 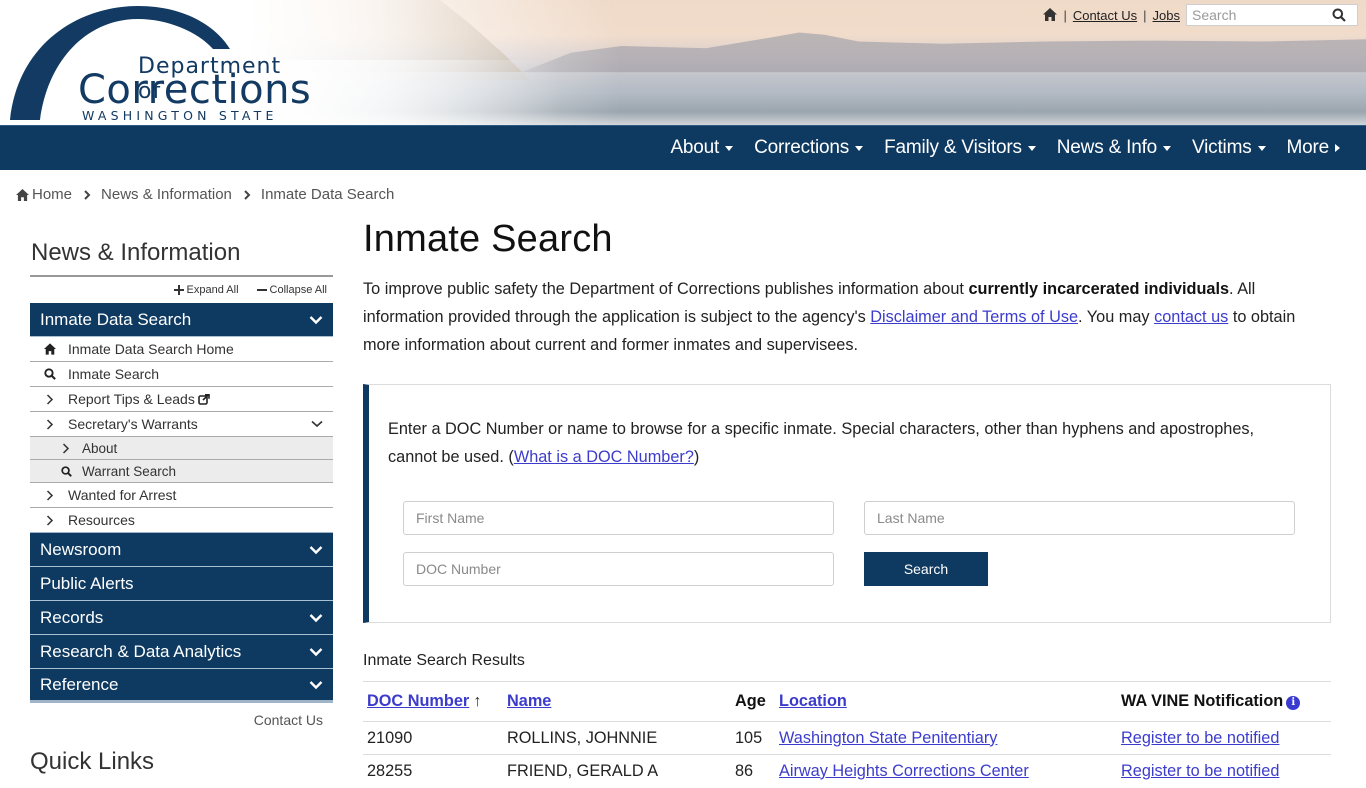 I want to click on sidebar-section-inmate-data-search: Inmate Data Search, so click(x=181, y=320).